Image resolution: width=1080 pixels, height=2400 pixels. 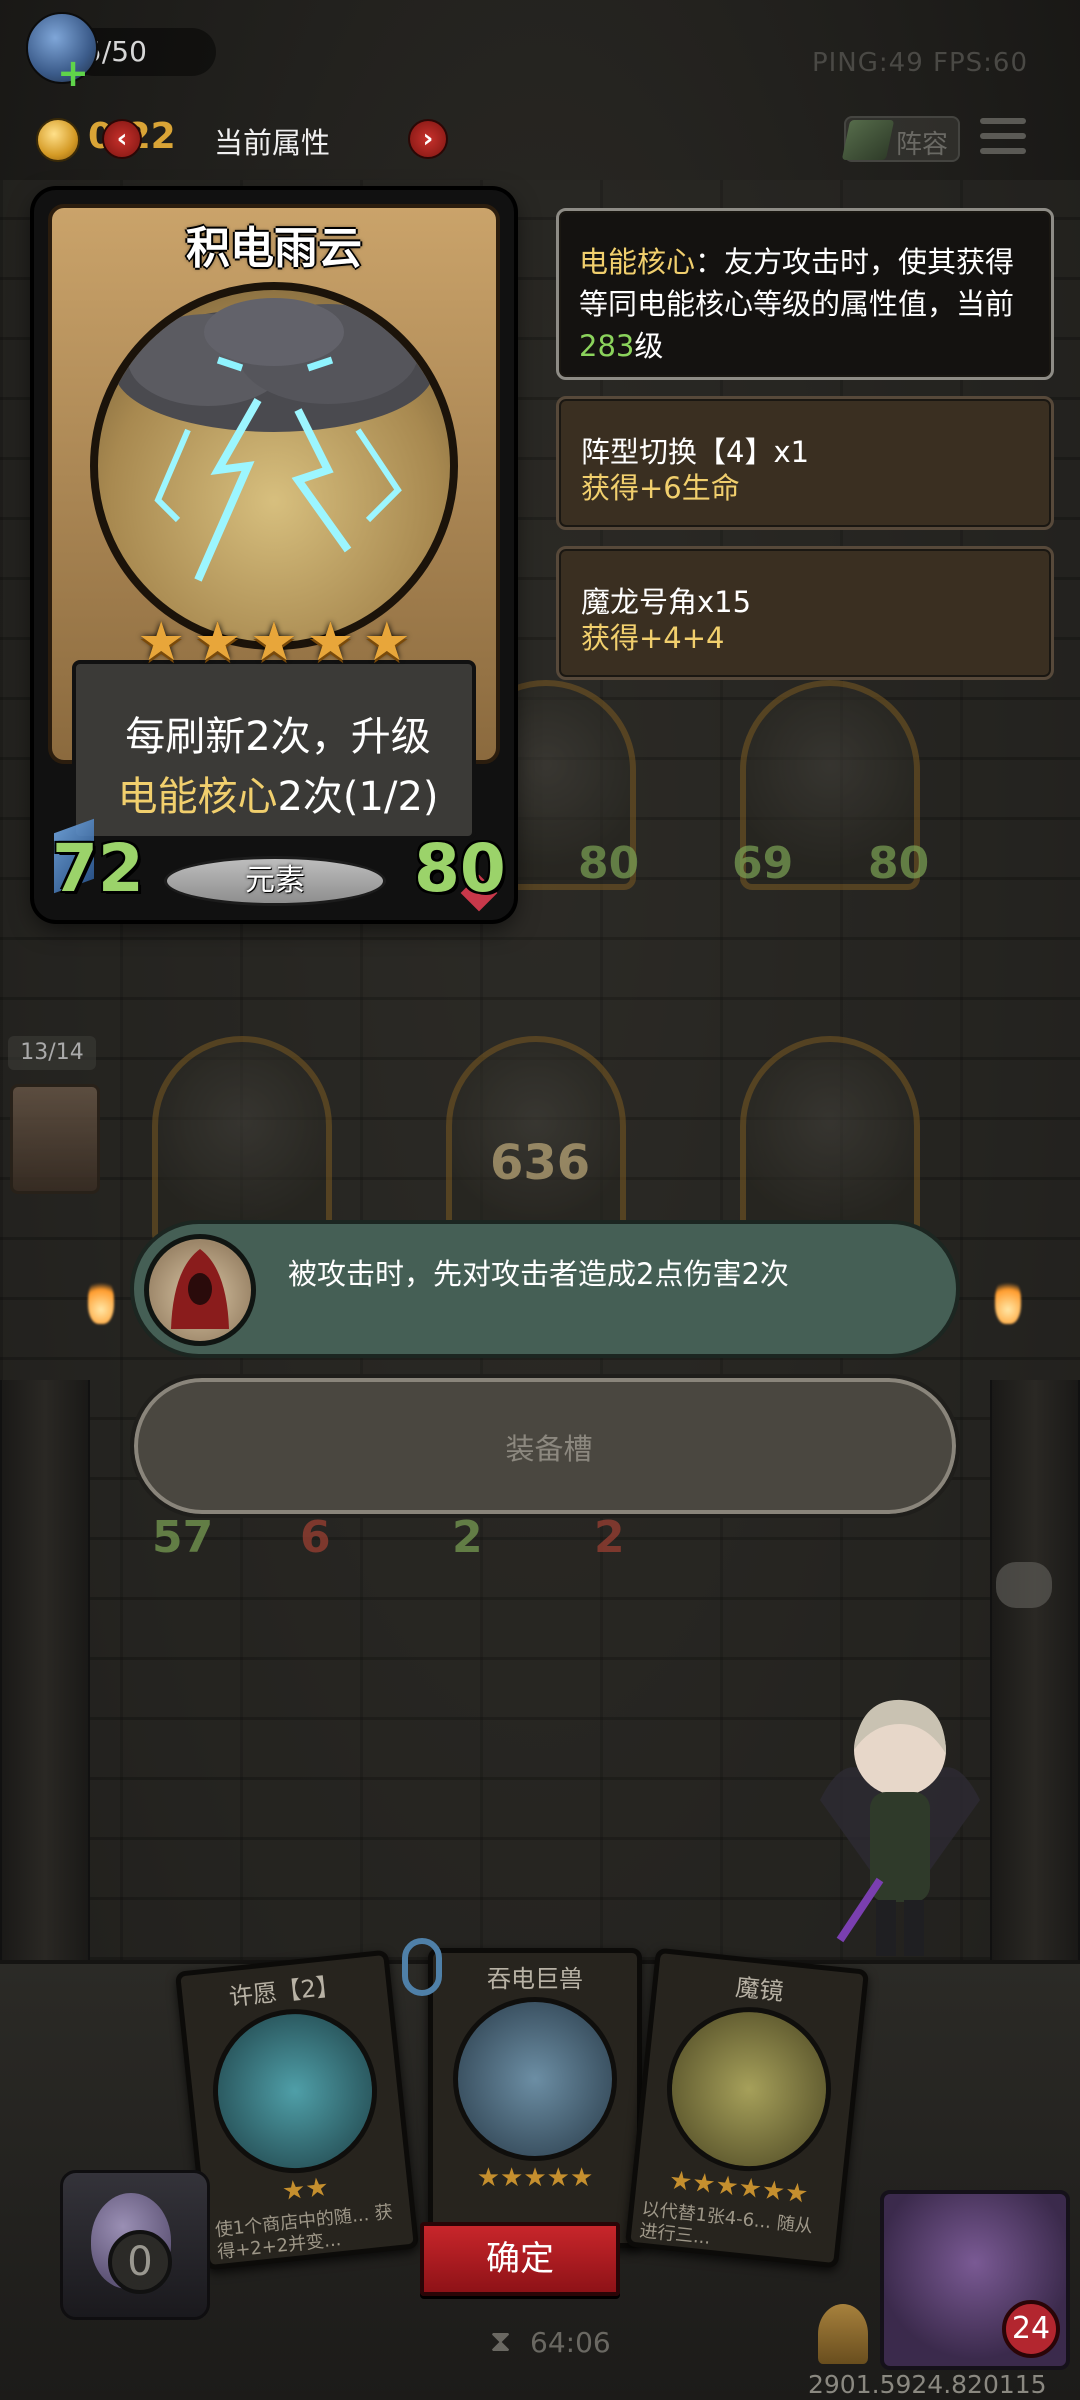 What do you see at coordinates (763, 863) in the screenshot?
I see `minion-attack: 69` at bounding box center [763, 863].